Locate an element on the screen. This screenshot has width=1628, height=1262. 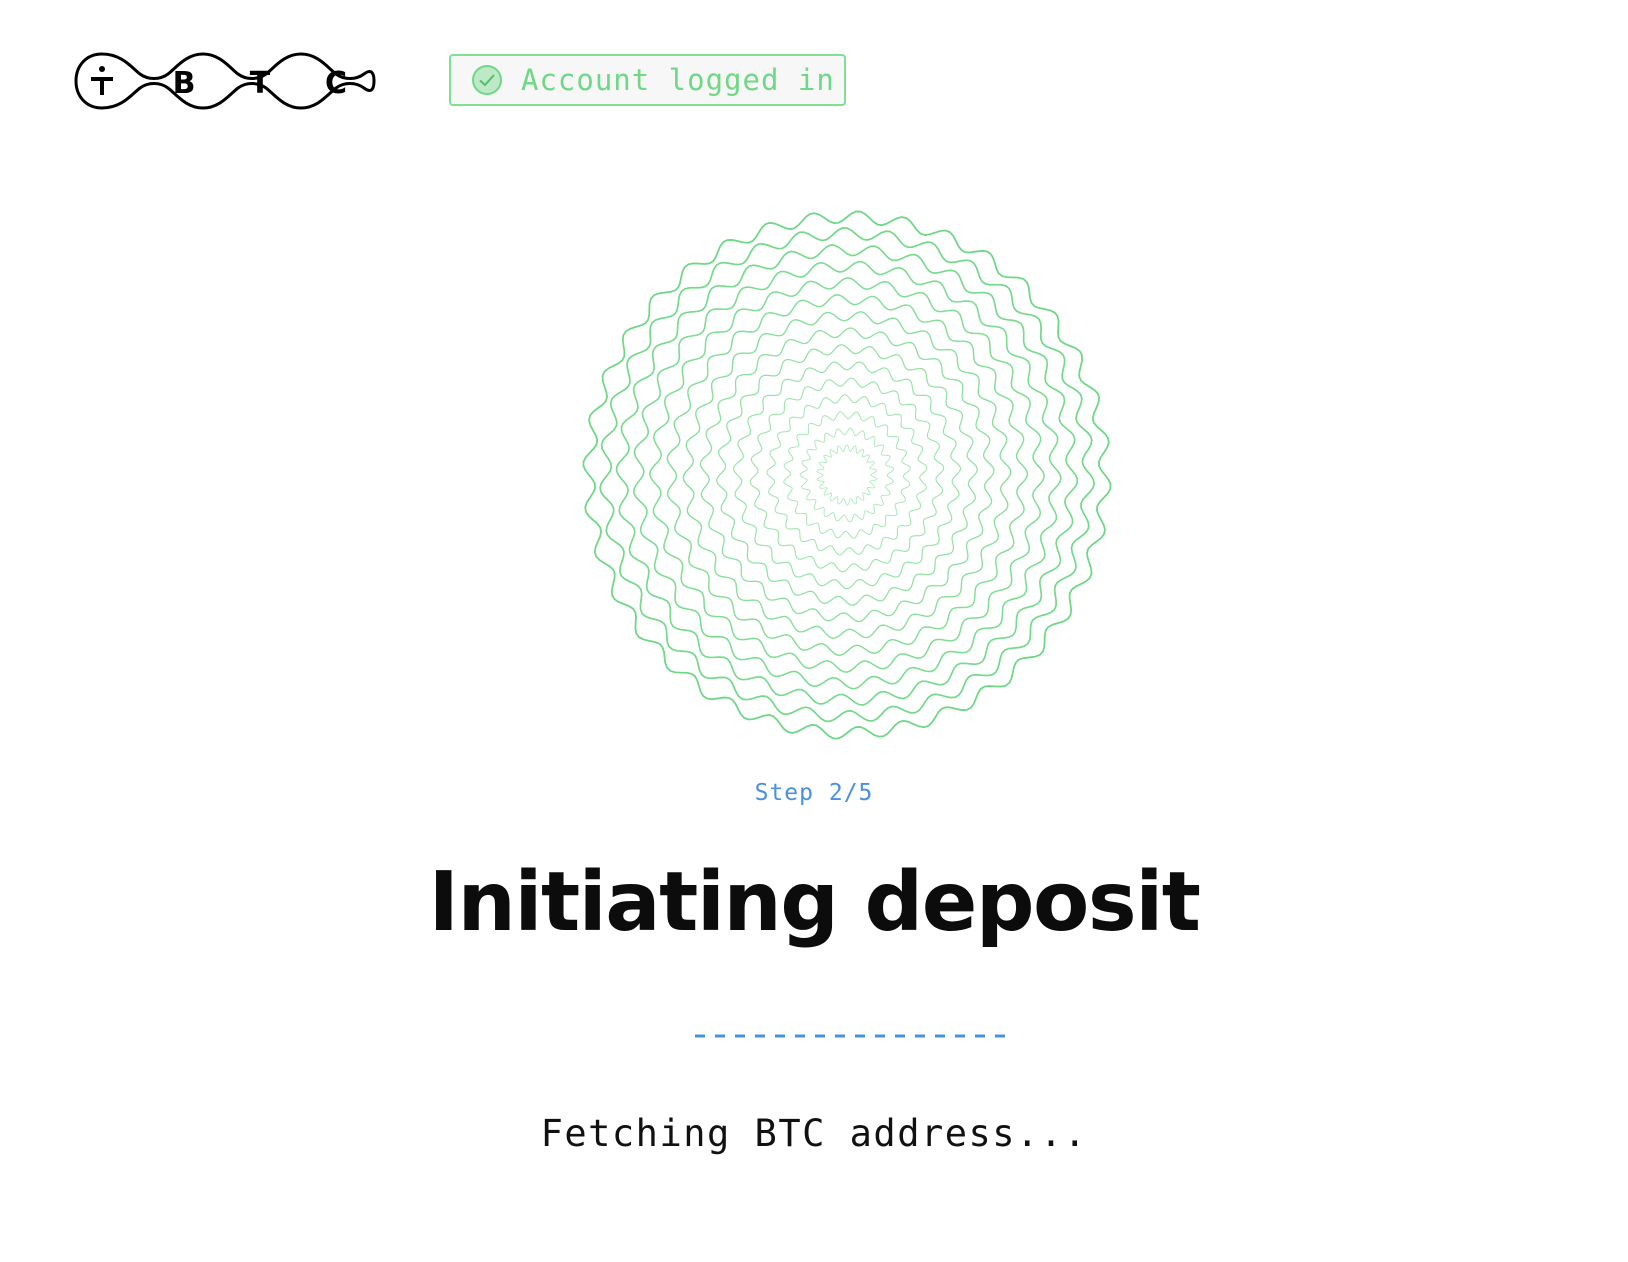
page-title: Initiating deposit is located at coordinates (814, 902).